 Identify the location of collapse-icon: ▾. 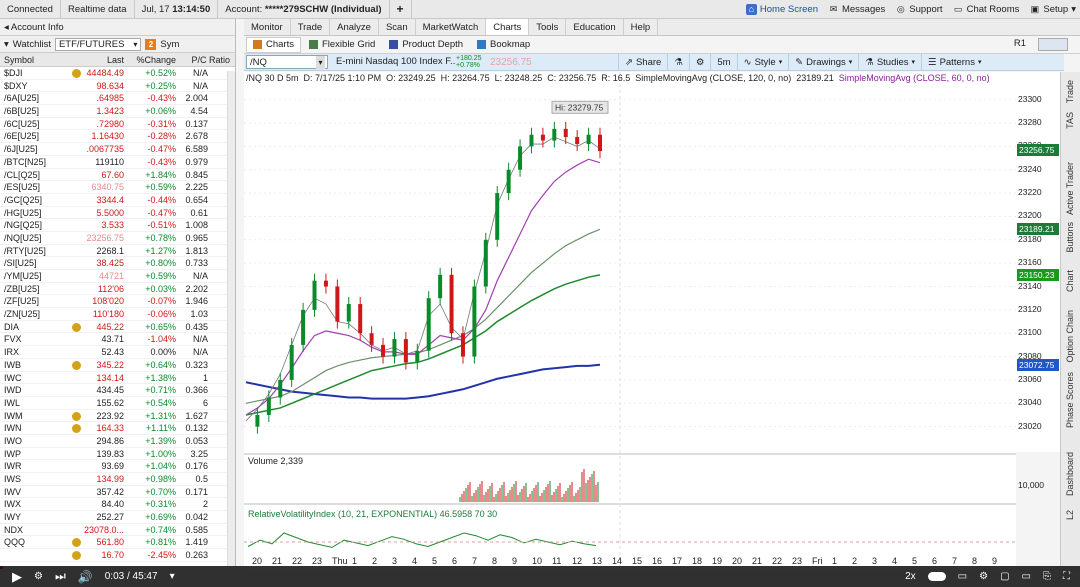
(6, 44).